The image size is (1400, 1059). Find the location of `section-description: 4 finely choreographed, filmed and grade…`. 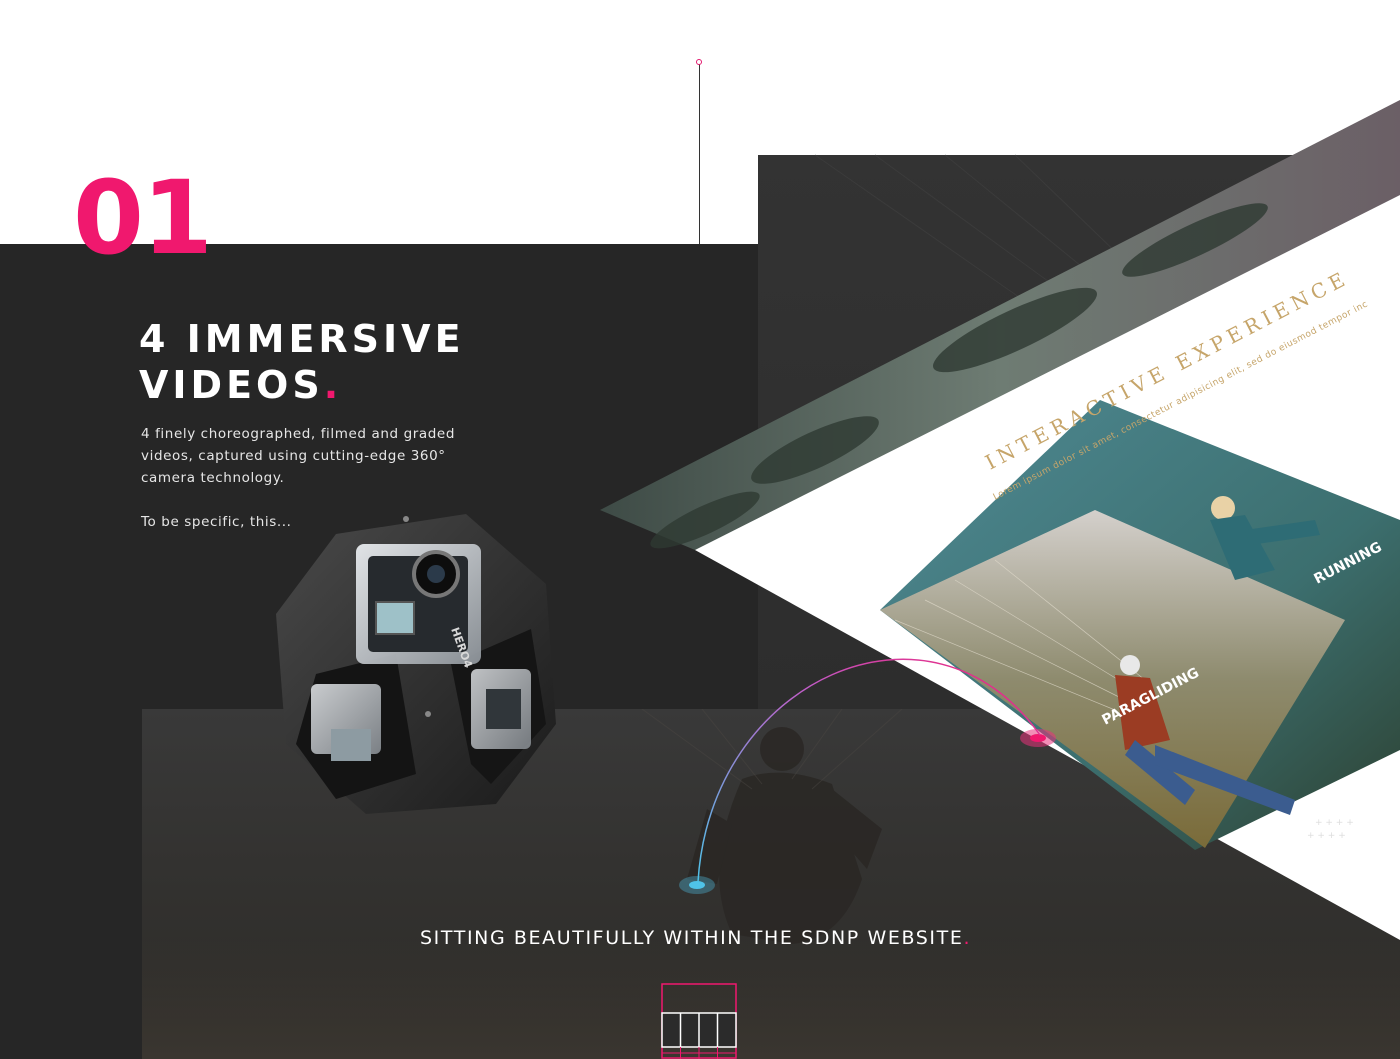

section-description: 4 finely choreographed, filmed and grade… is located at coordinates (298, 456).